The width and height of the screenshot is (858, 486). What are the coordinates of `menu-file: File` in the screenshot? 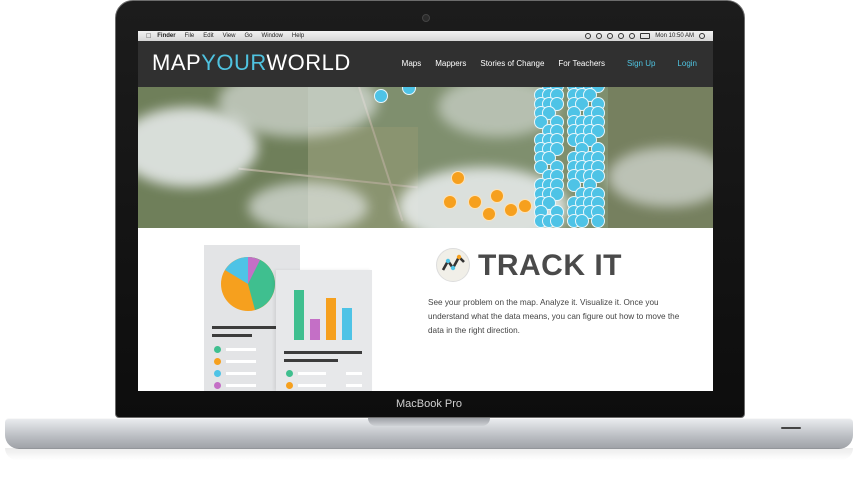 It's located at (190, 36).